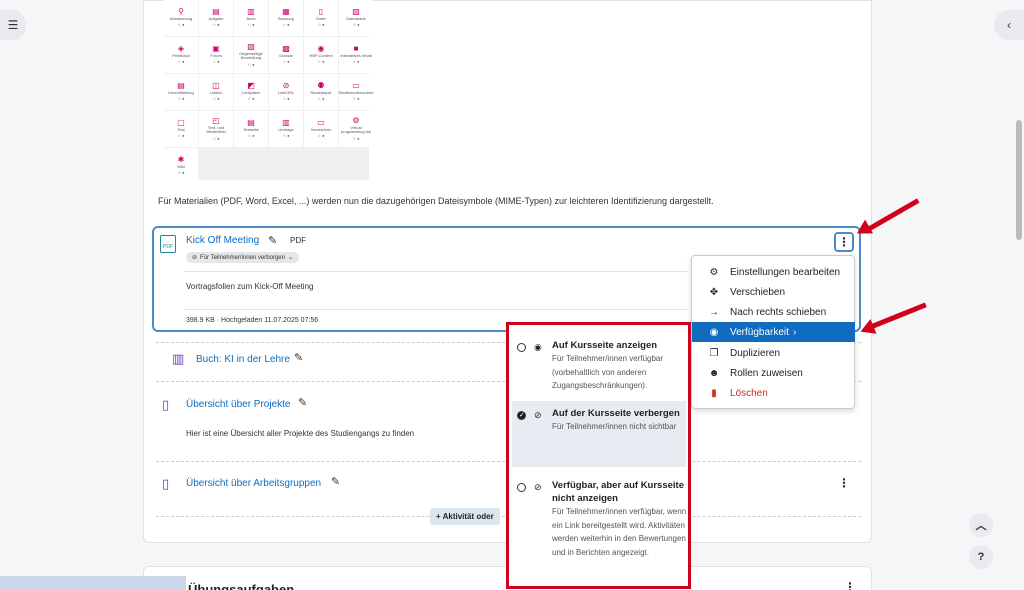 Image resolution: width=1024 pixels, height=590 pixels. I want to click on menu-item-availability: ◉ Verfügbarkeit ›, so click(773, 332).